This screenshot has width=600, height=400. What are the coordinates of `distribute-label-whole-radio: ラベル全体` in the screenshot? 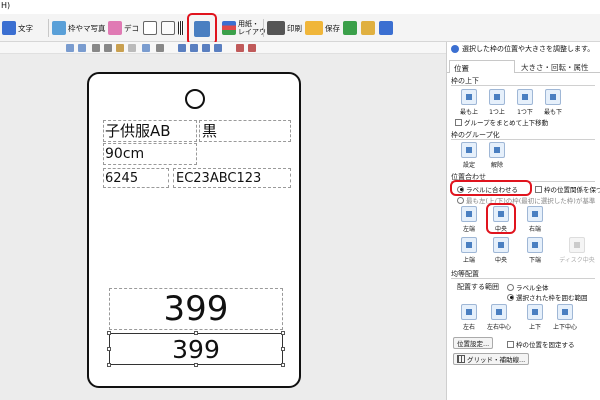 It's located at (528, 287).